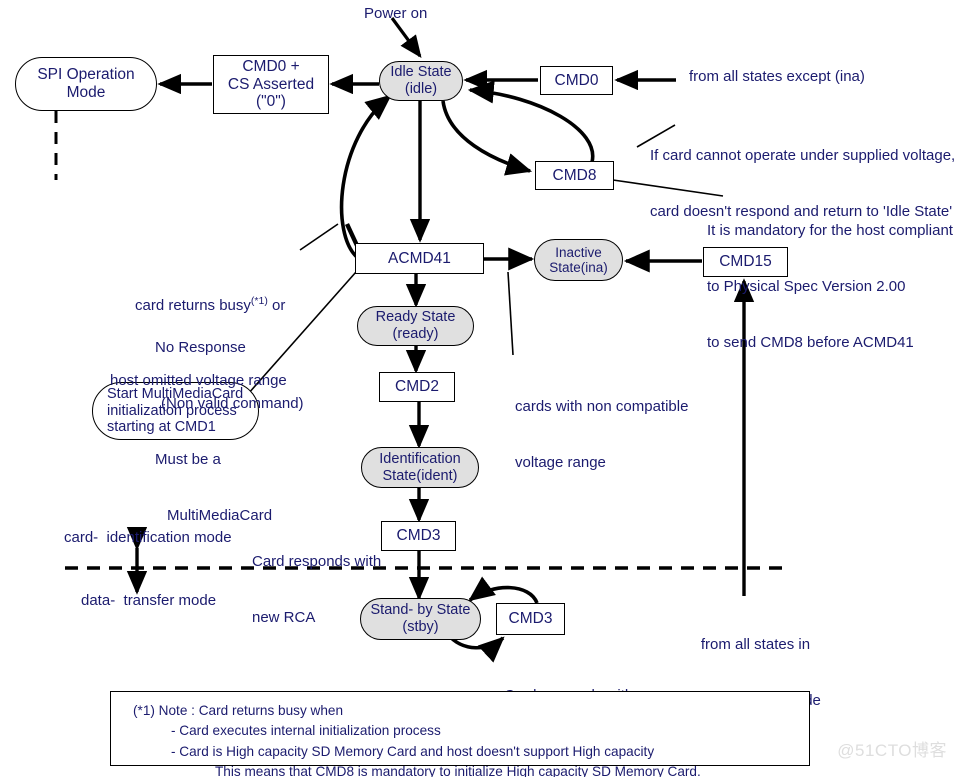 The width and height of the screenshot is (963, 777). Describe the element at coordinates (271, 102) in the screenshot. I see `cmd0-cs-line3: ("0")` at that location.